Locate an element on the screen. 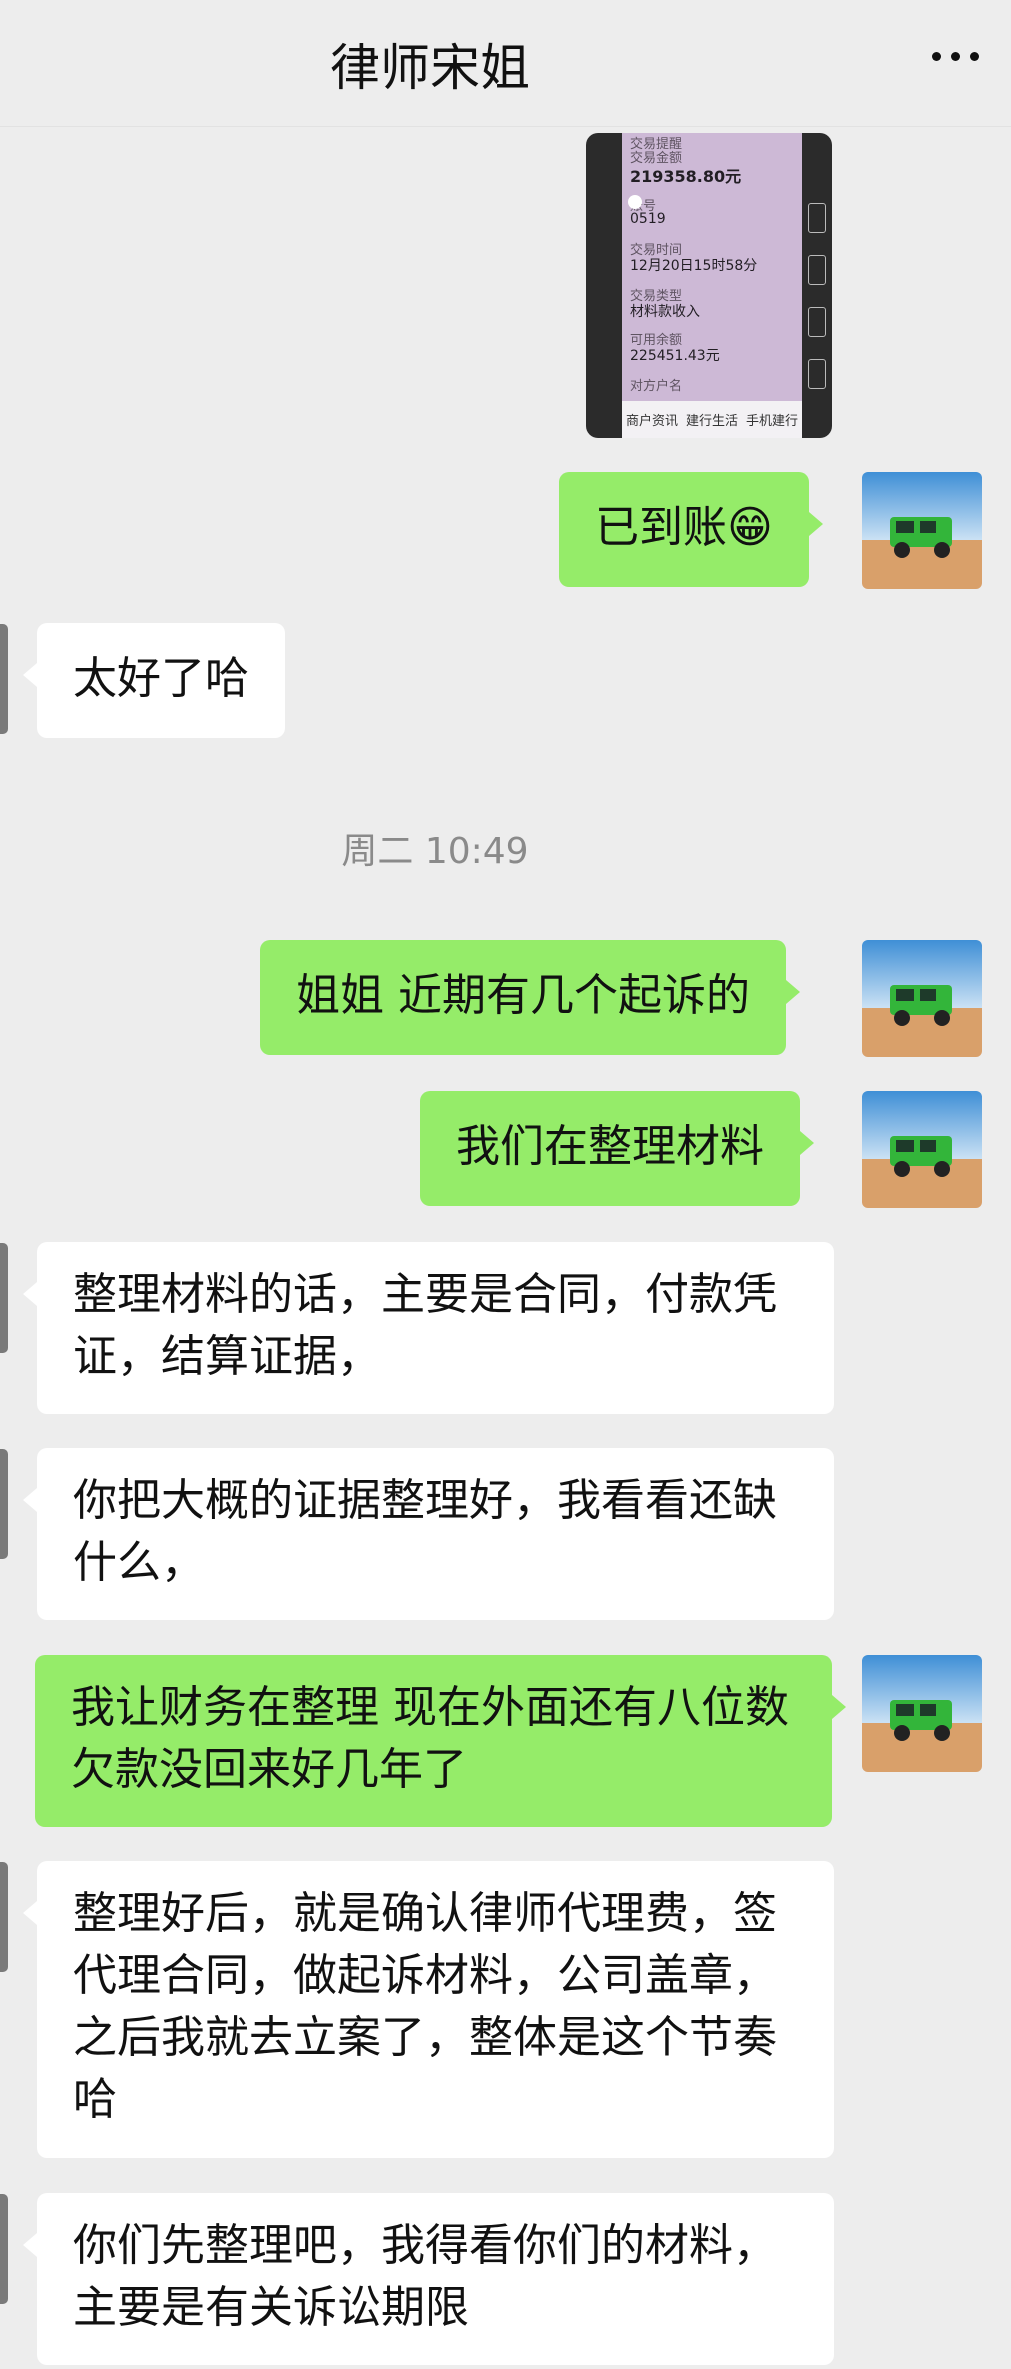 The height and width of the screenshot is (2369, 1011). message-bubble-sent: 我让财务在整理 现在外面还有八位数欠款没回来好几年了 is located at coordinates (440, 1741).